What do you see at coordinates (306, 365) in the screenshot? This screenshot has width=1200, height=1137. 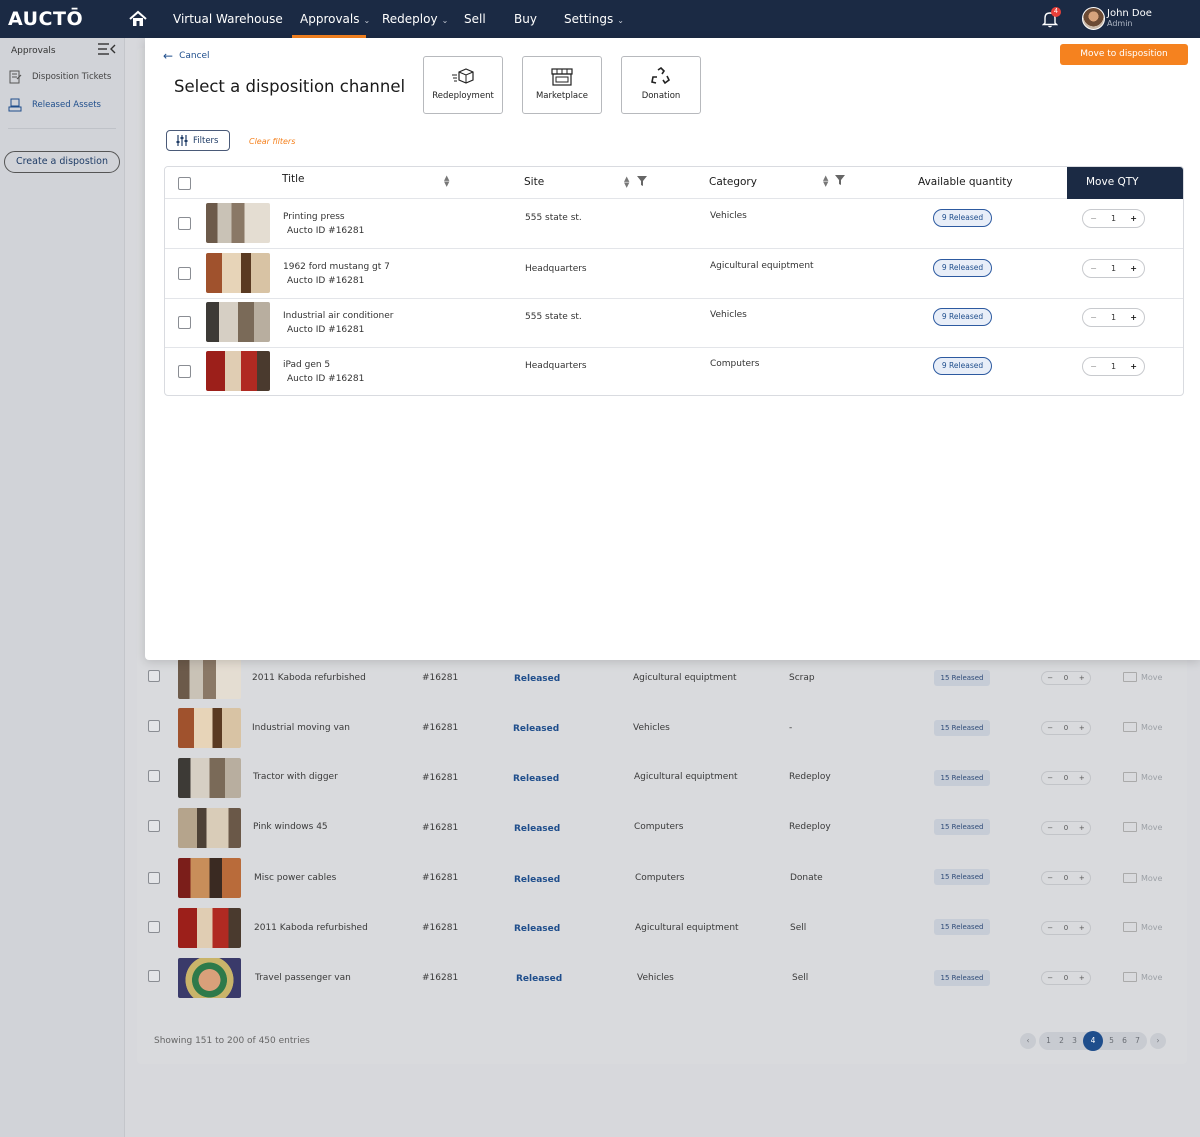 I see `asset-name: iPad gen 5` at bounding box center [306, 365].